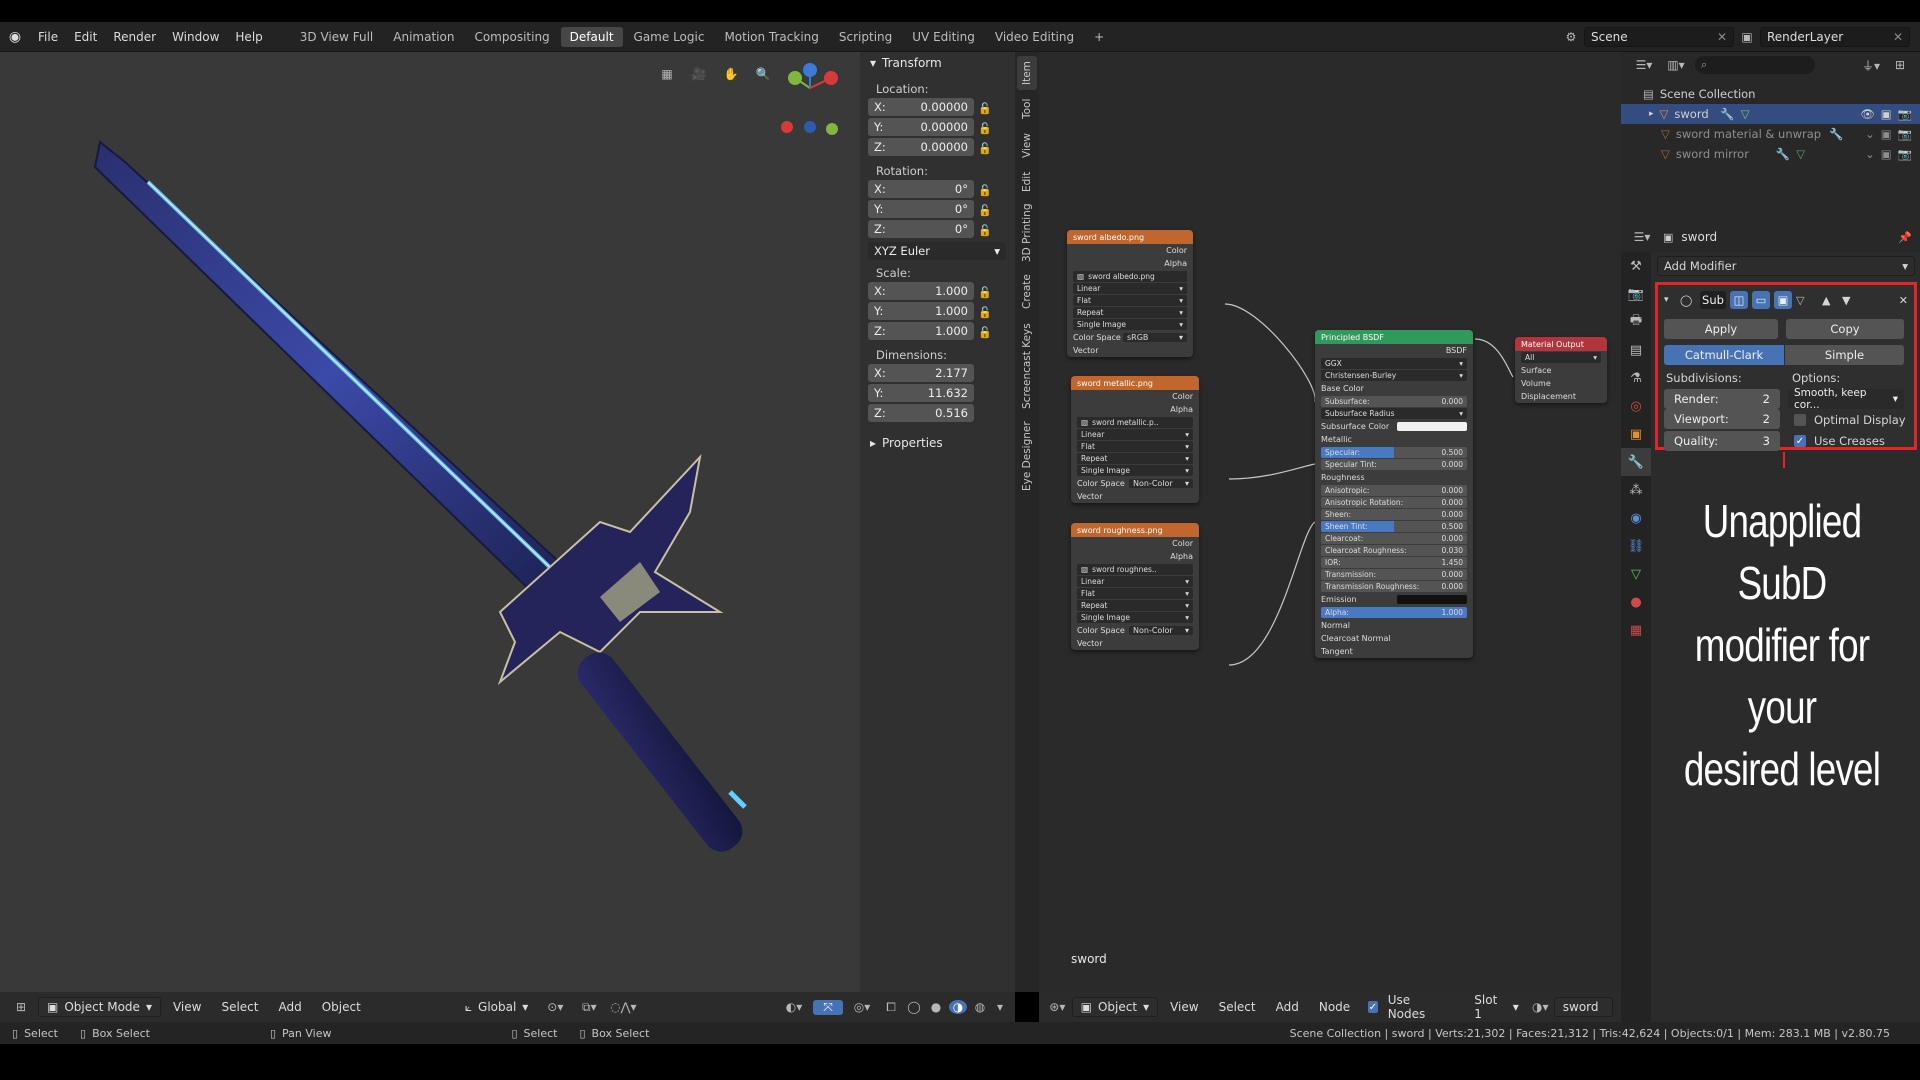 Image resolution: width=1920 pixels, height=1080 pixels. Describe the element at coordinates (1642, 237) in the screenshot. I see `properties-editor-icon: ☰▾` at that location.